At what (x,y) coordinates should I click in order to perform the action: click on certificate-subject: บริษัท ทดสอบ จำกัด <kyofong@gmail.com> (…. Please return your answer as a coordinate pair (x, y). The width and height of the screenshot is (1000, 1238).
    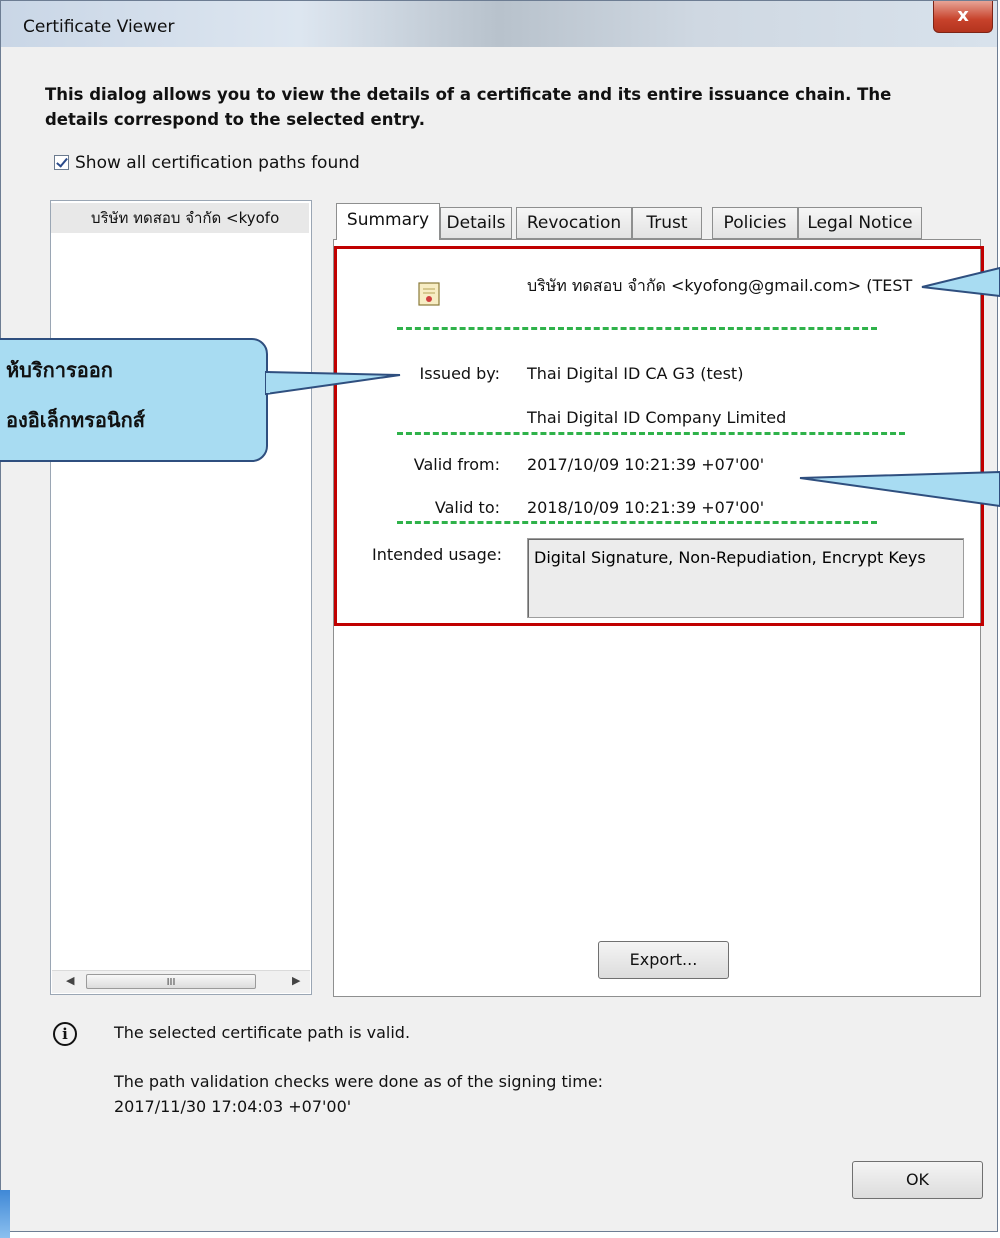
    Looking at the image, I should click on (720, 285).